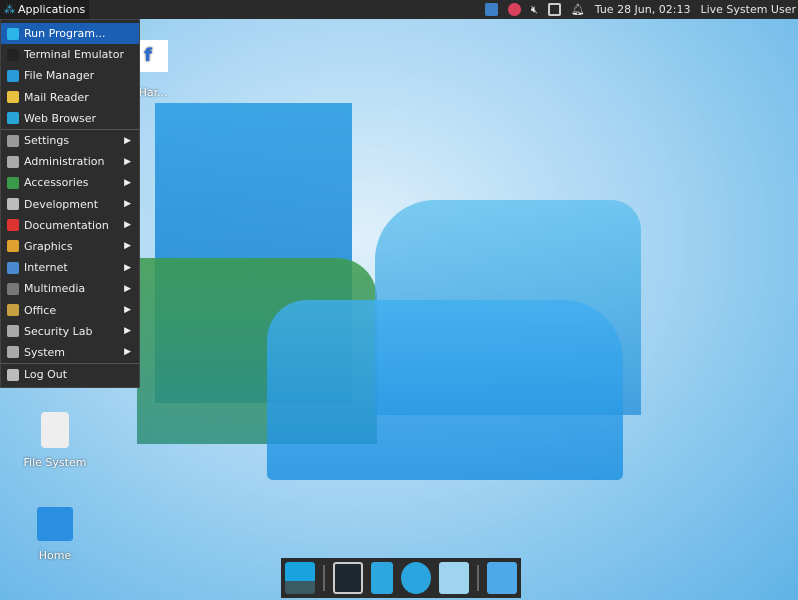 This screenshot has height=600, width=798. What do you see at coordinates (56, 97) in the screenshot?
I see `menu-item-label: Mail Reader` at bounding box center [56, 97].